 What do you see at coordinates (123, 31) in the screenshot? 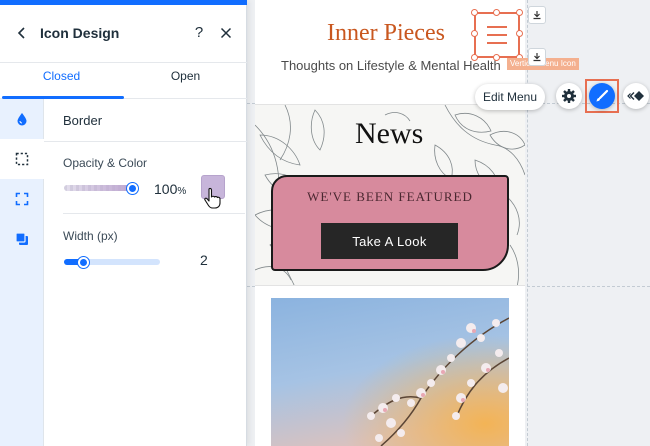
I see `panel-header: Icon Design ?` at bounding box center [123, 31].